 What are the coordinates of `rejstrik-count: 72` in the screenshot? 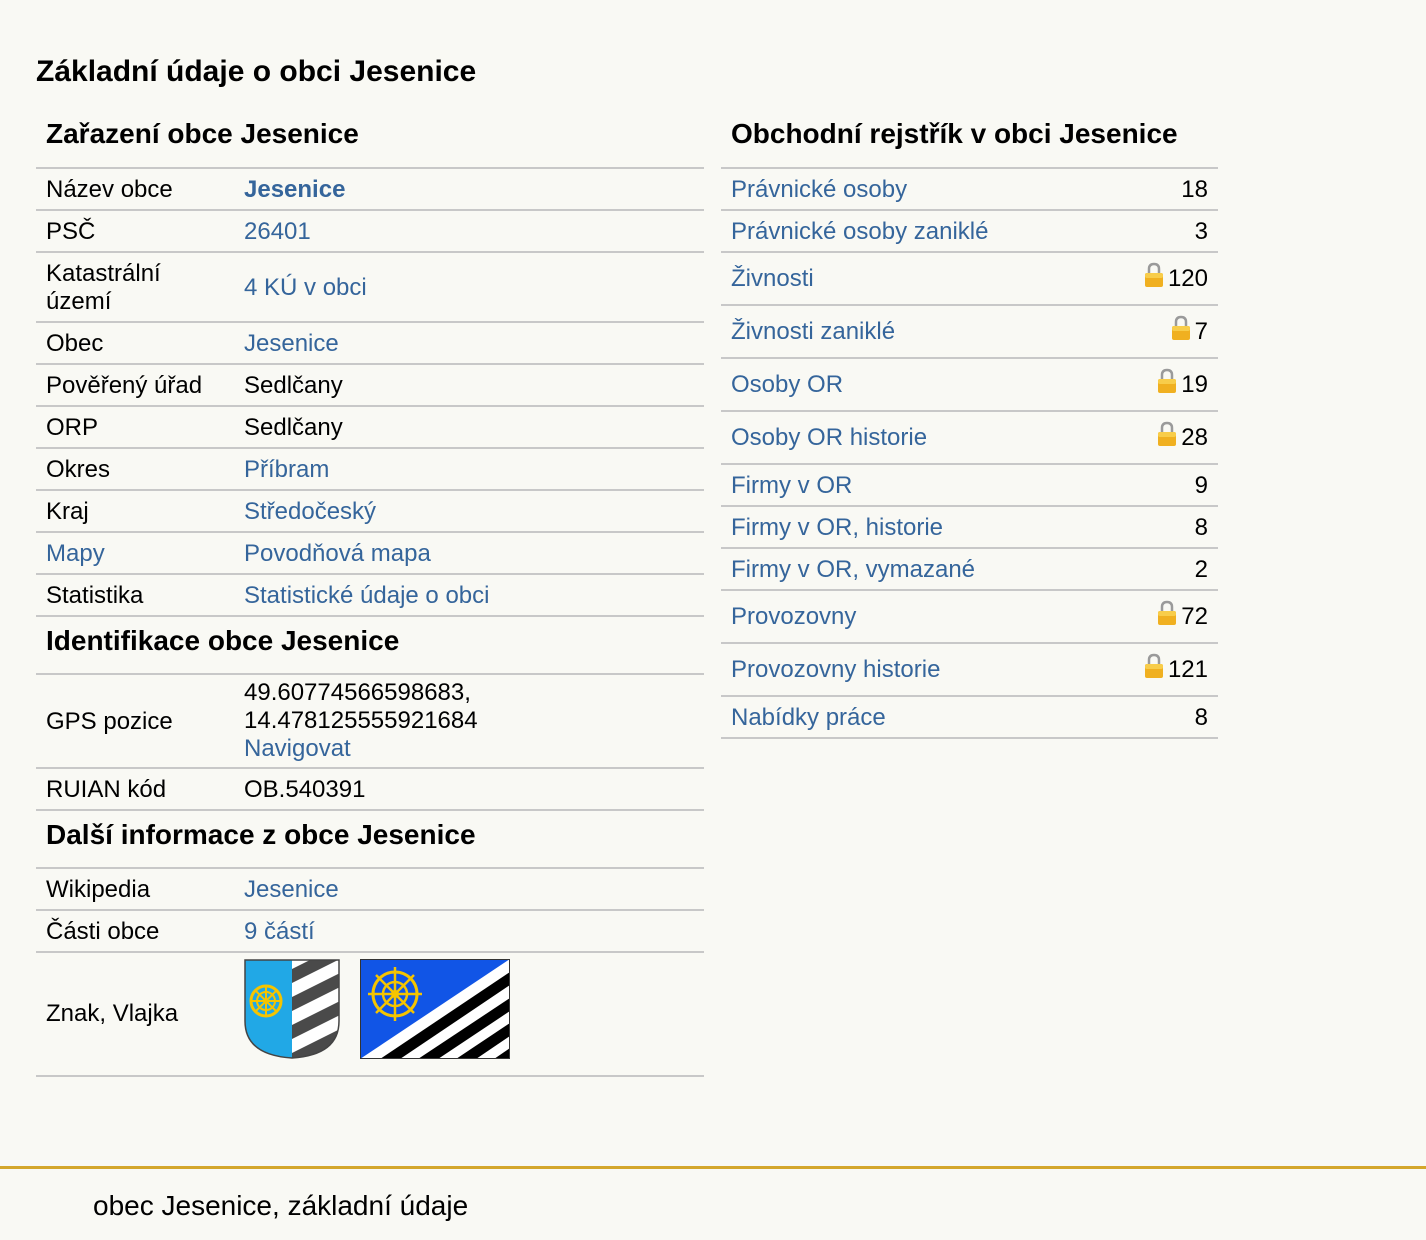 It's located at (1194, 616).